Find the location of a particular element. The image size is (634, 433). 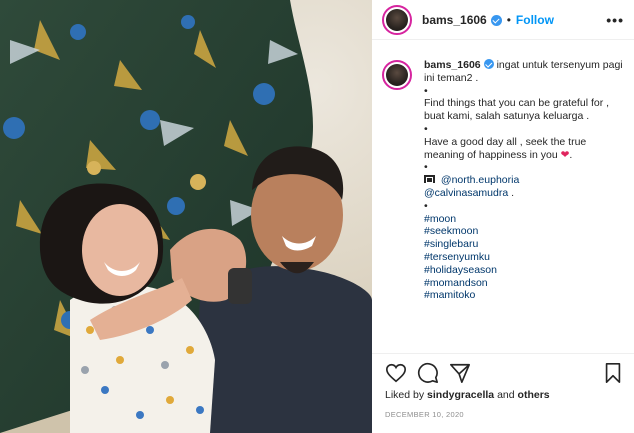

caption-avatar is located at coordinates (397, 75).